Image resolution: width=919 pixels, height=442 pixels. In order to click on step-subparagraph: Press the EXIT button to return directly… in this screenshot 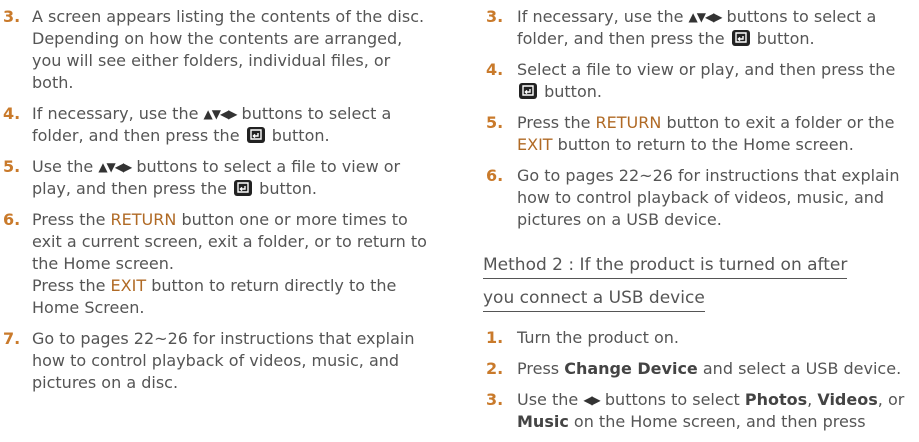, I will do `click(231, 297)`.